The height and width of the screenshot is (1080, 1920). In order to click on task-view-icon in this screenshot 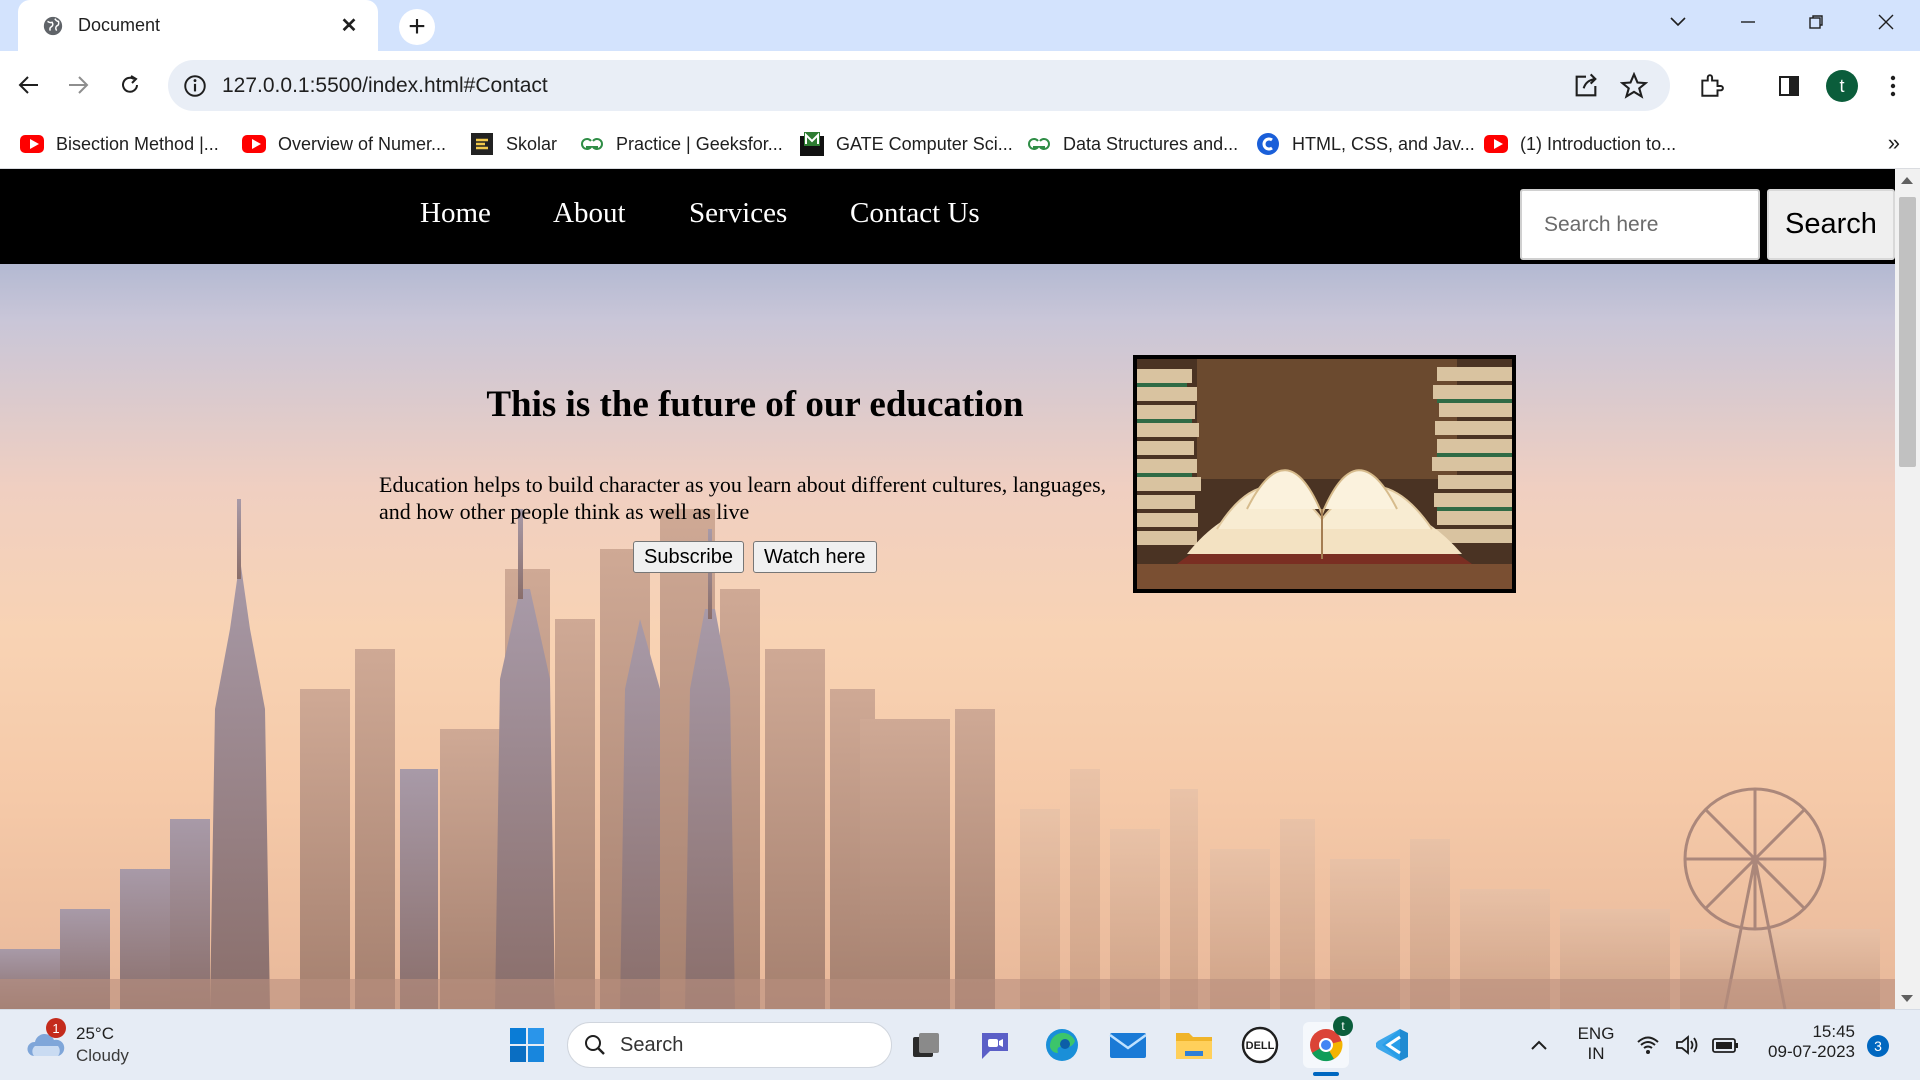, I will do `click(926, 1045)`.